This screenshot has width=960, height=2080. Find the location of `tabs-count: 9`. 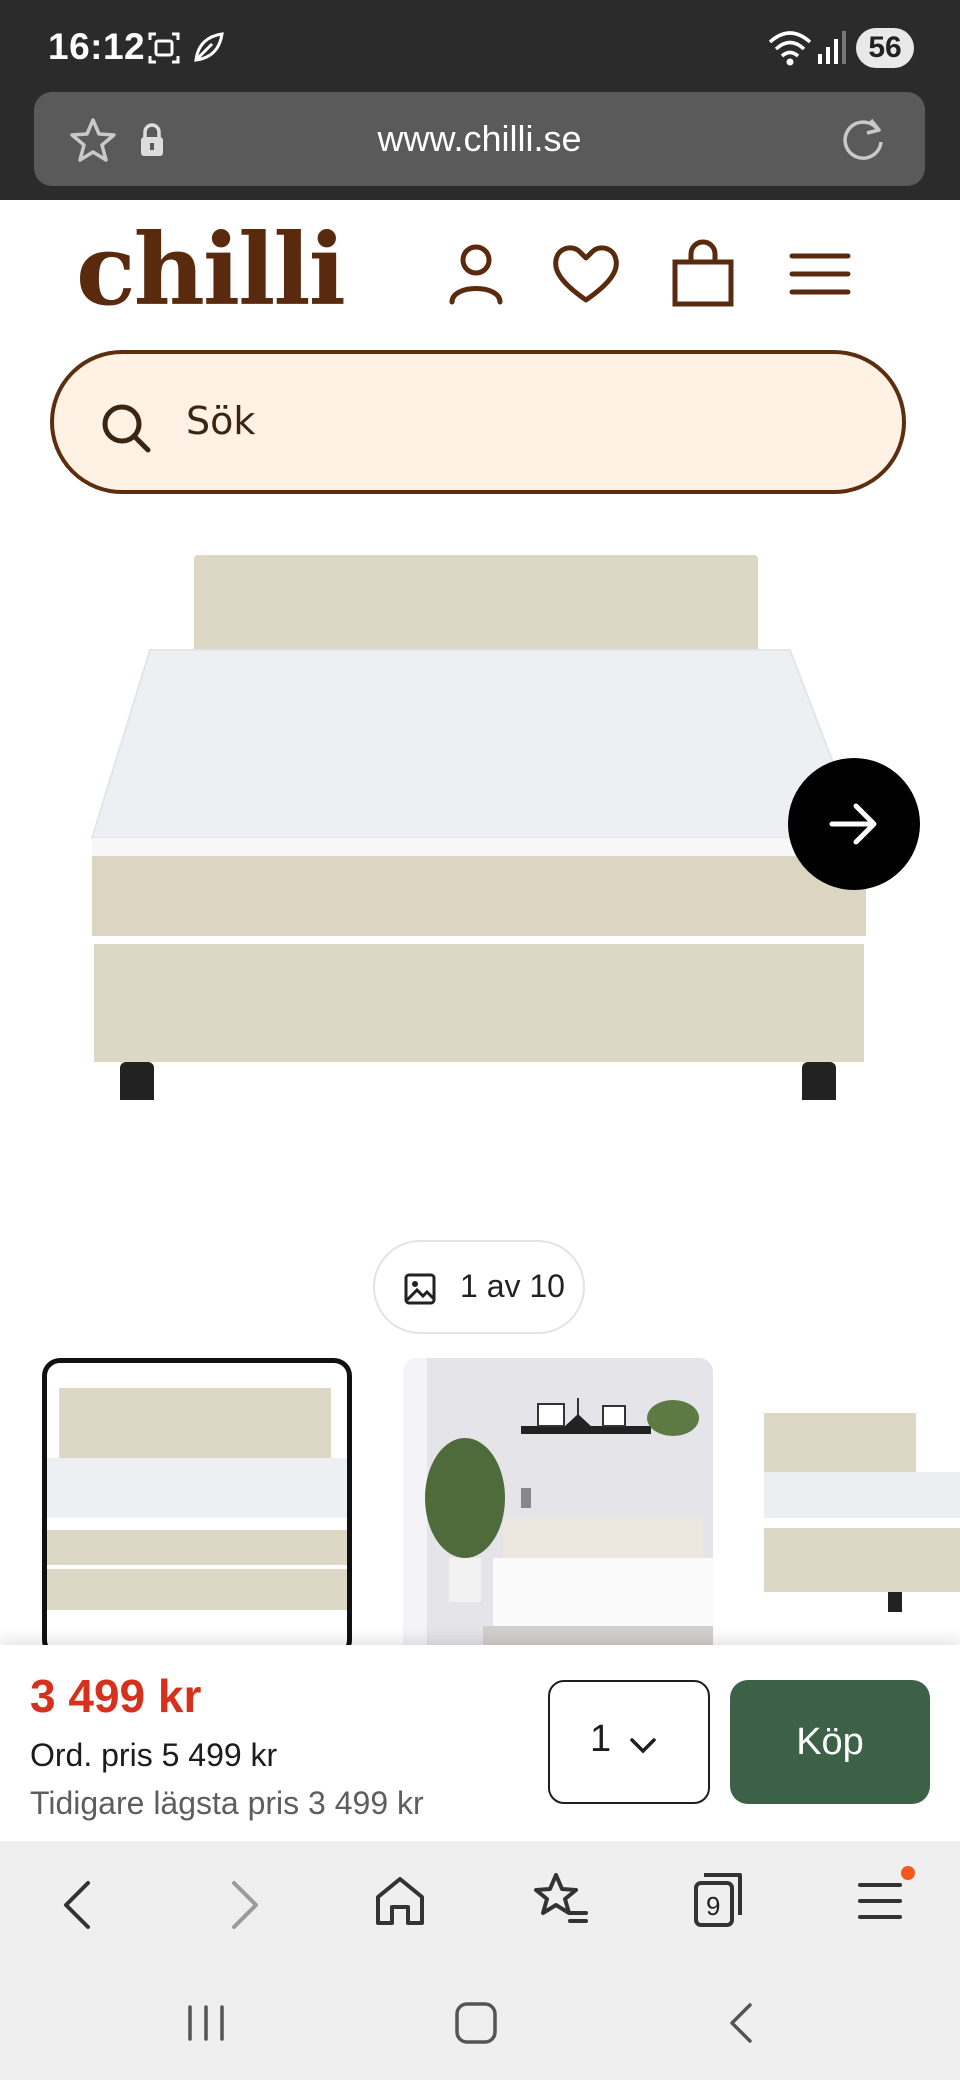

tabs-count: 9 is located at coordinates (713, 1906).